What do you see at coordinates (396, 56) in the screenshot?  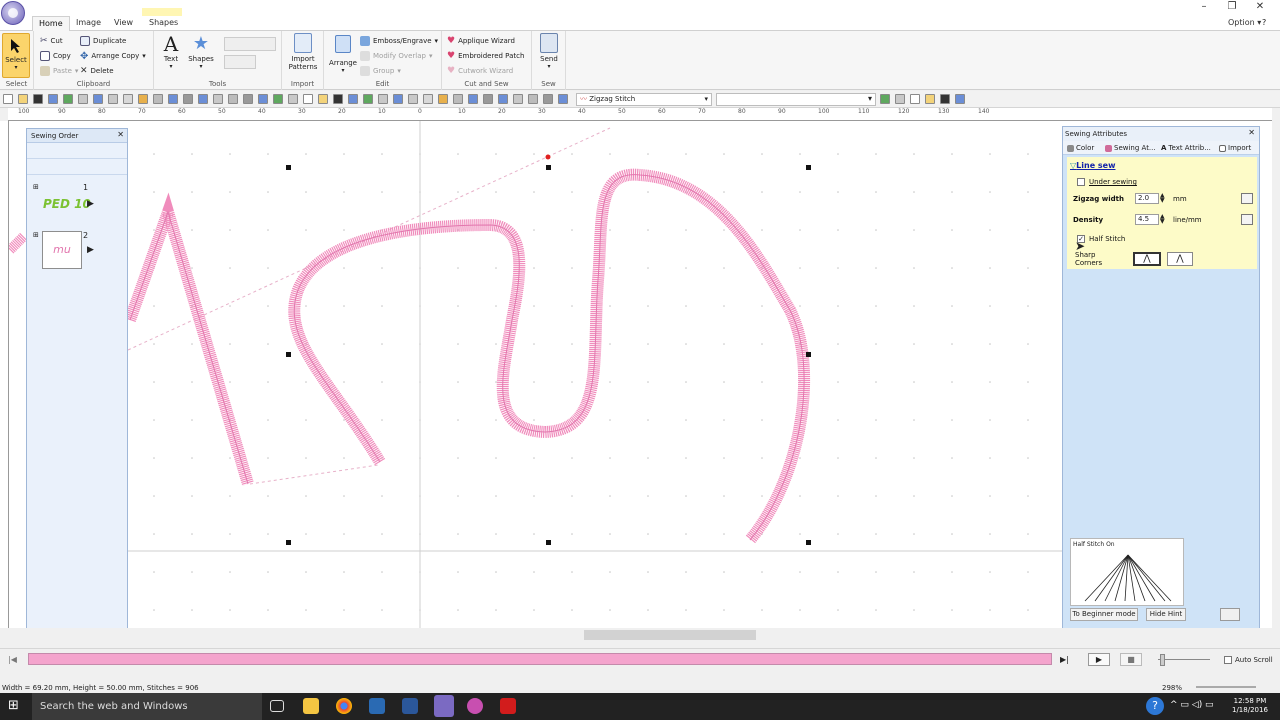 I see `modify-overlap-button: Modify Overlap ▾` at bounding box center [396, 56].